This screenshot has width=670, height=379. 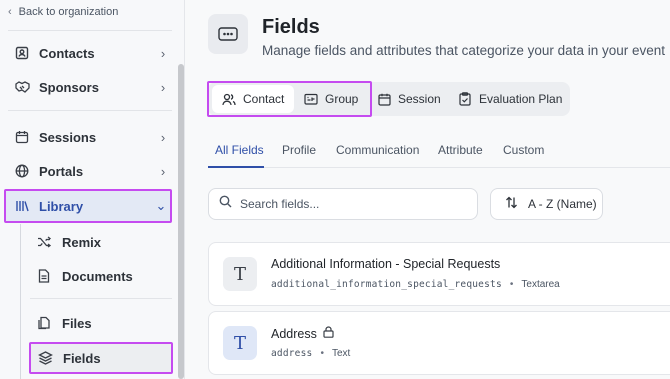 I want to click on chevron-left-icon: ‹, so click(x=10, y=12).